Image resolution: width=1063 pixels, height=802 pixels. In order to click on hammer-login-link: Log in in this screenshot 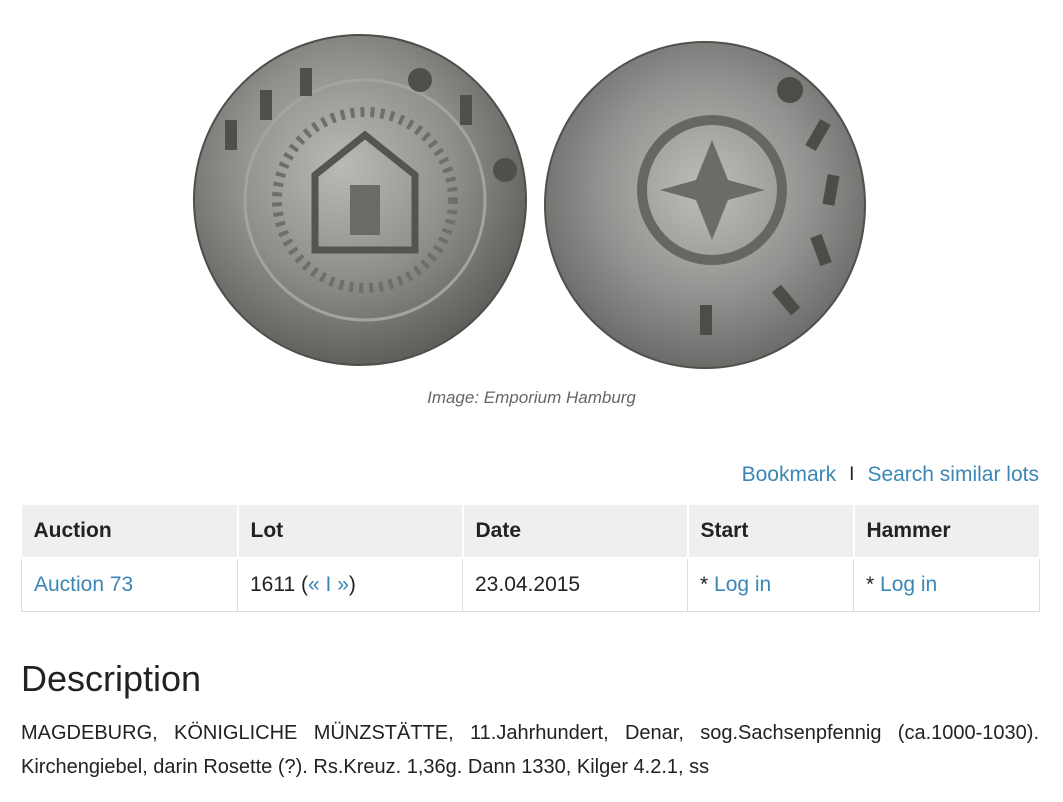, I will do `click(908, 584)`.